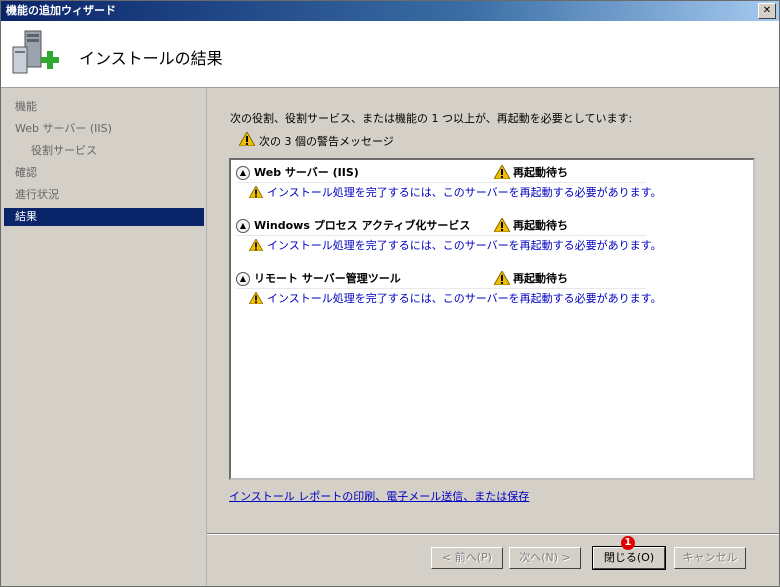  I want to click on sidebar-item-confirmation: 確認, so click(104, 173).